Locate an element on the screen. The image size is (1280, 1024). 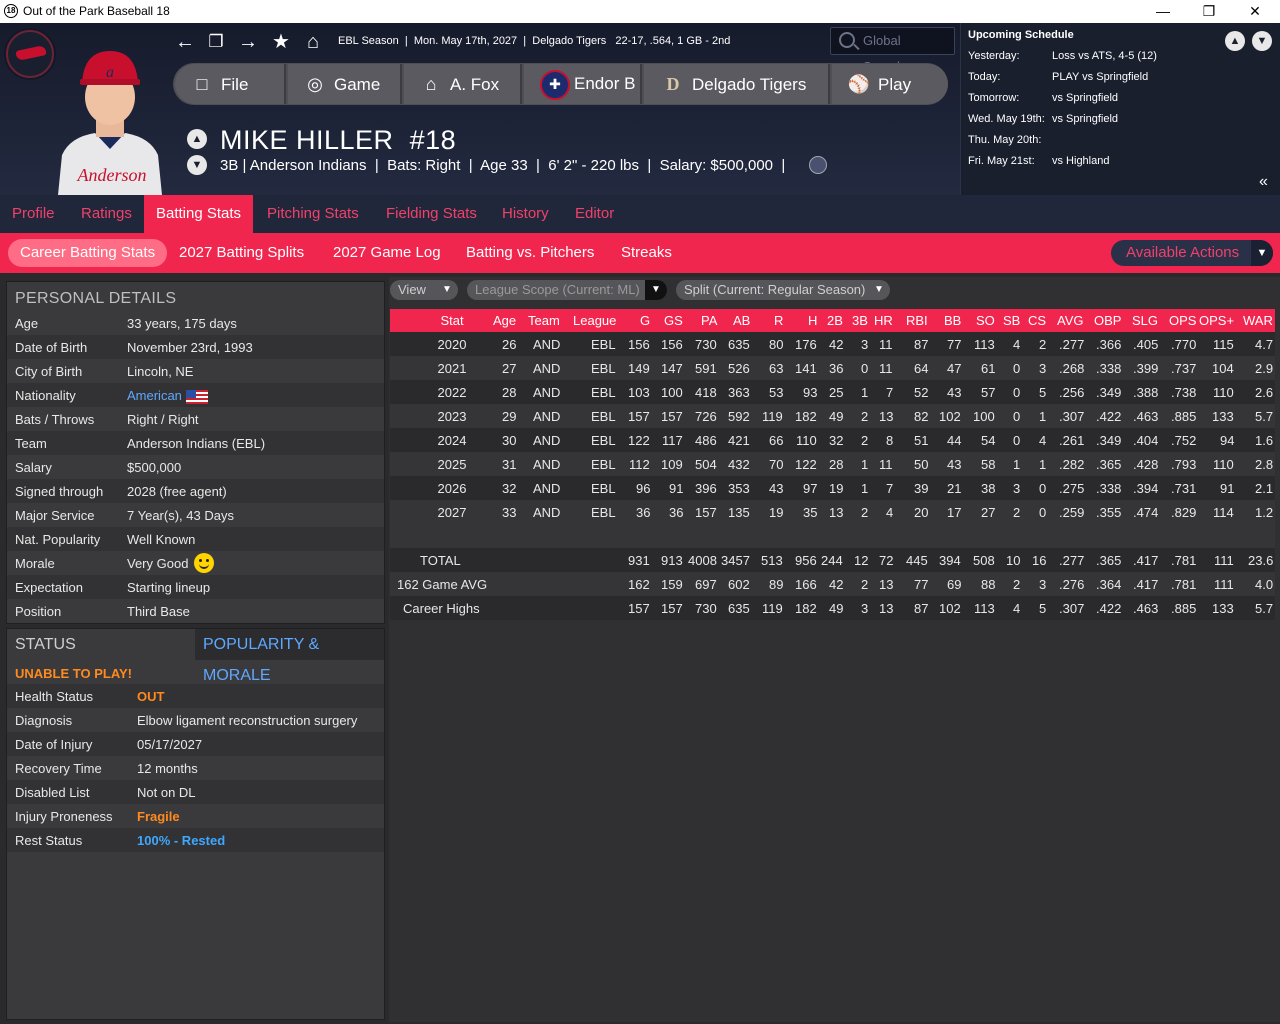
column-header: SLG is located at coordinates (1145, 320).